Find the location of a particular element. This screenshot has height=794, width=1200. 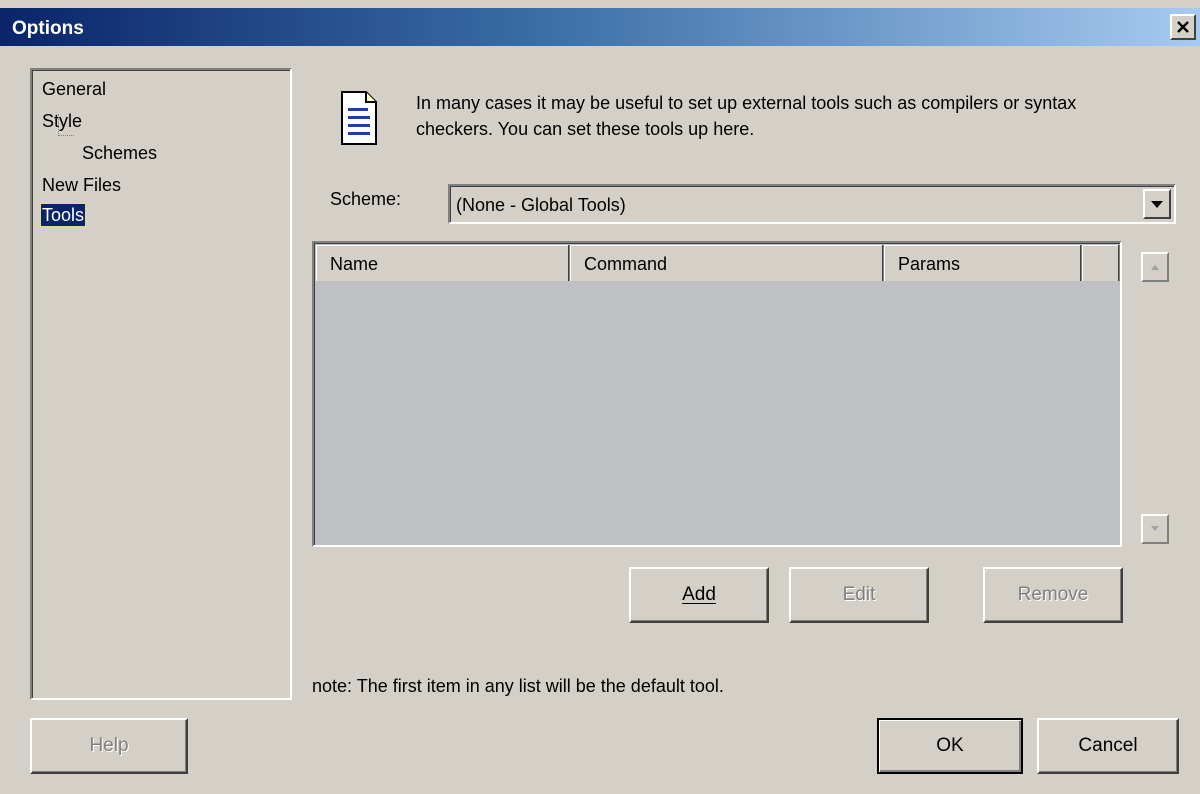

arrow-up-icon is located at coordinates (1155, 267).